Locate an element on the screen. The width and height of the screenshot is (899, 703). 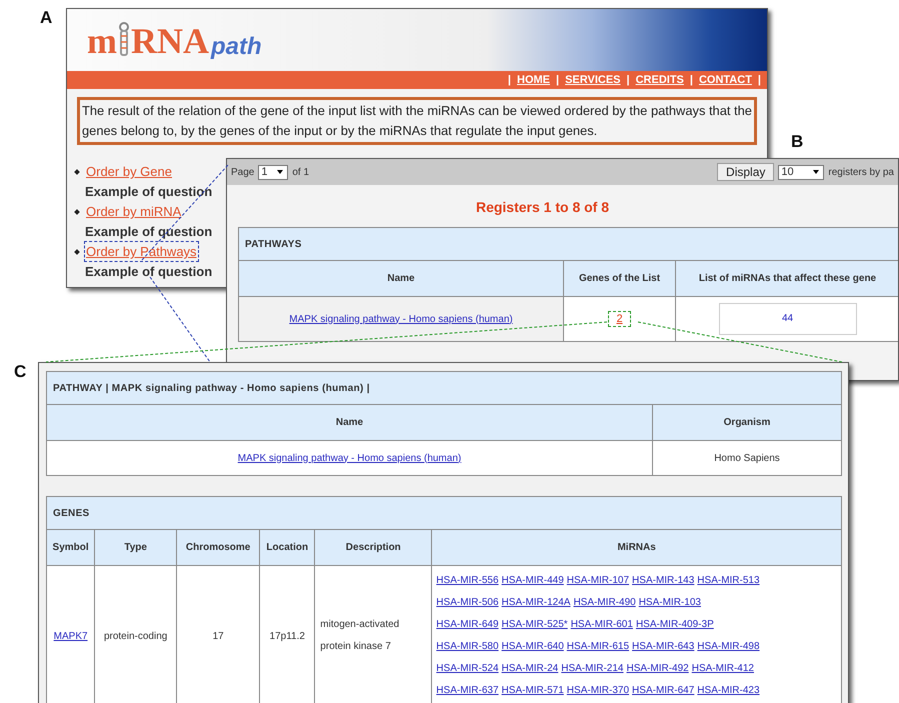
mirna-count: 44 is located at coordinates (787, 319).